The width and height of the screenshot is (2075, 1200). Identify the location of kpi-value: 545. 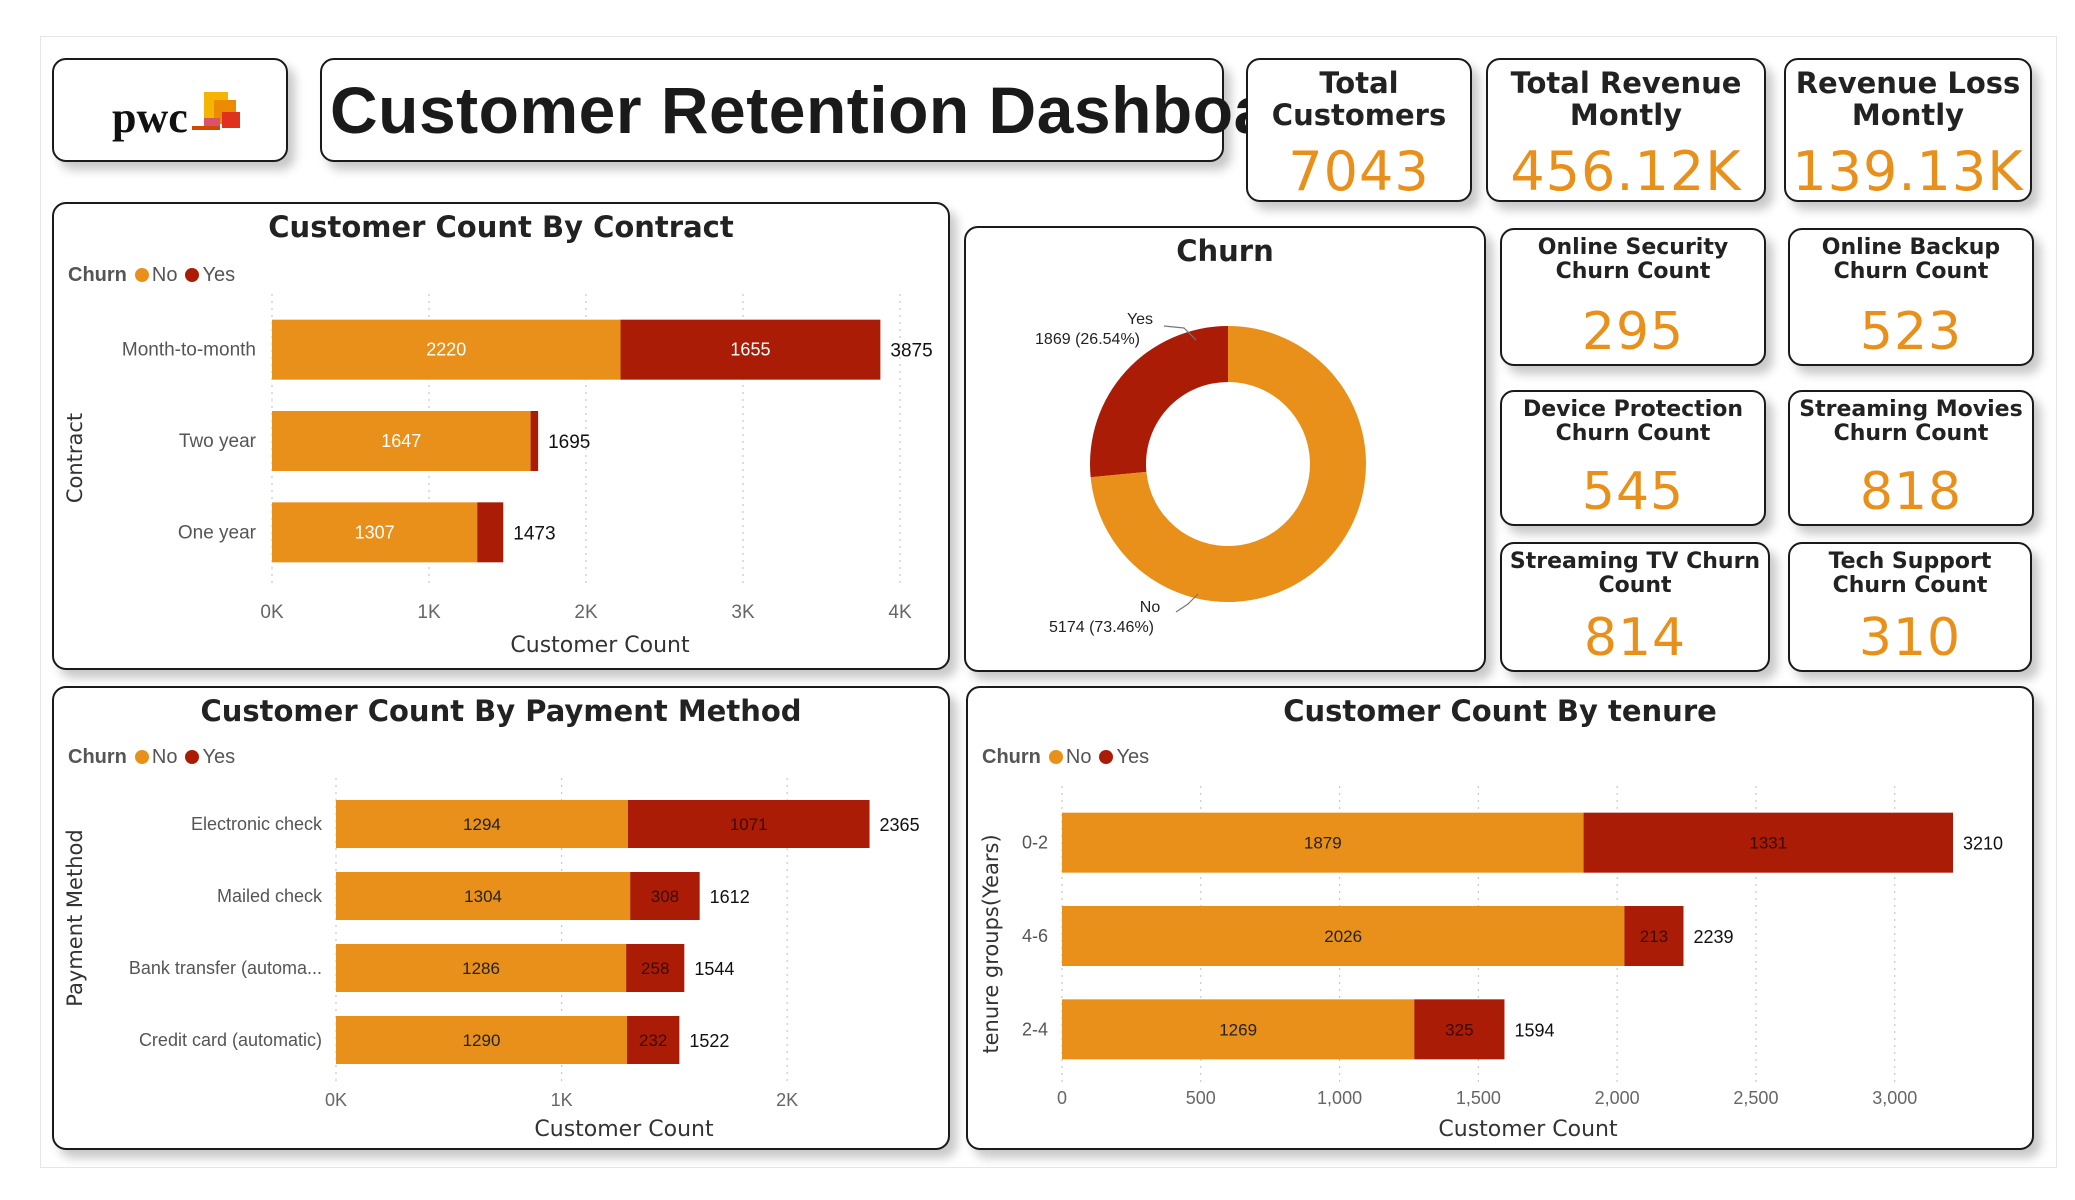
(1633, 492).